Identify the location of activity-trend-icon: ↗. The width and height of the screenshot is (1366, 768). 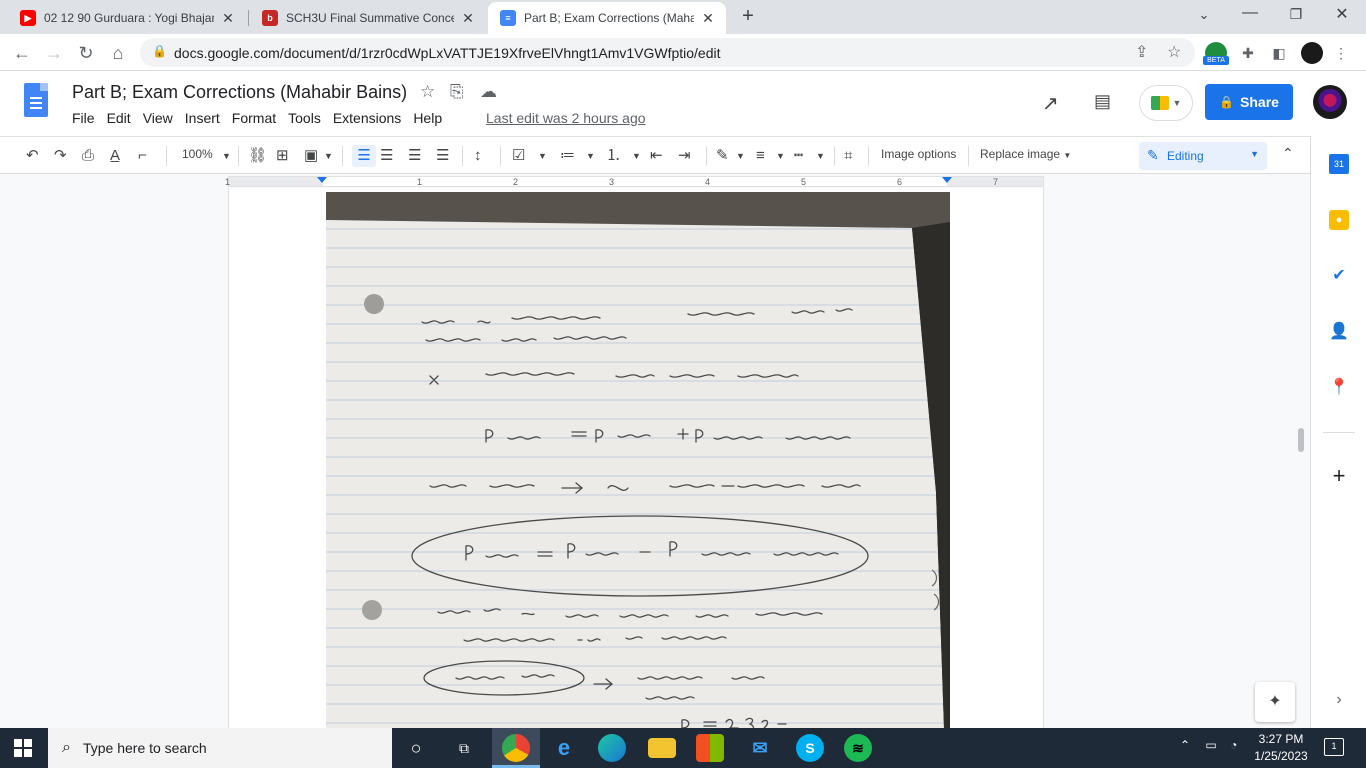
(1050, 103).